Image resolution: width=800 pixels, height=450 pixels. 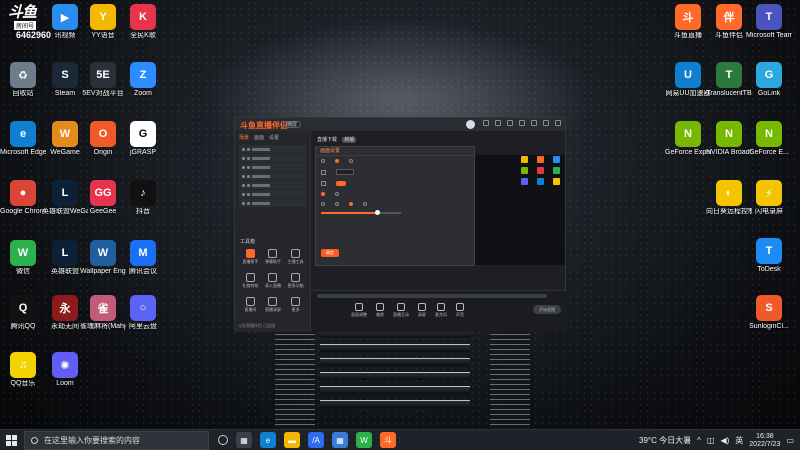 What do you see at coordinates (341, 183) in the screenshot?
I see `option-chip` at bounding box center [341, 183].